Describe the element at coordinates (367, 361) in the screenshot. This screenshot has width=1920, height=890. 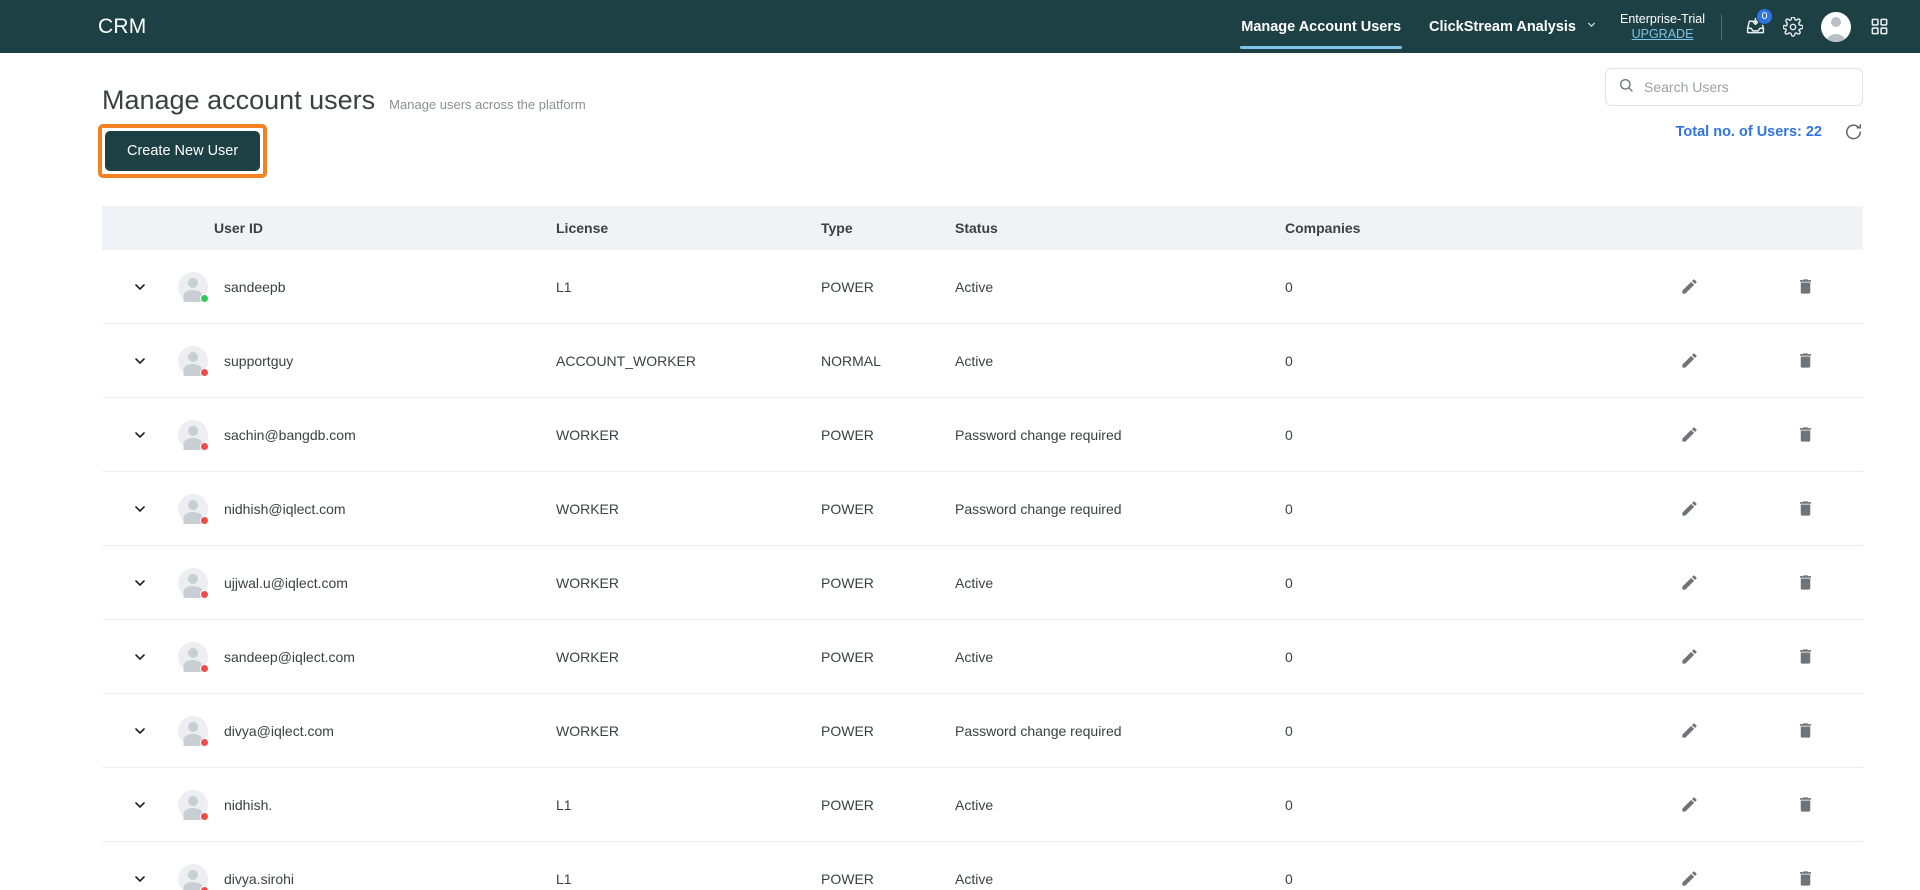
I see `user-id-cell: supportguy` at that location.